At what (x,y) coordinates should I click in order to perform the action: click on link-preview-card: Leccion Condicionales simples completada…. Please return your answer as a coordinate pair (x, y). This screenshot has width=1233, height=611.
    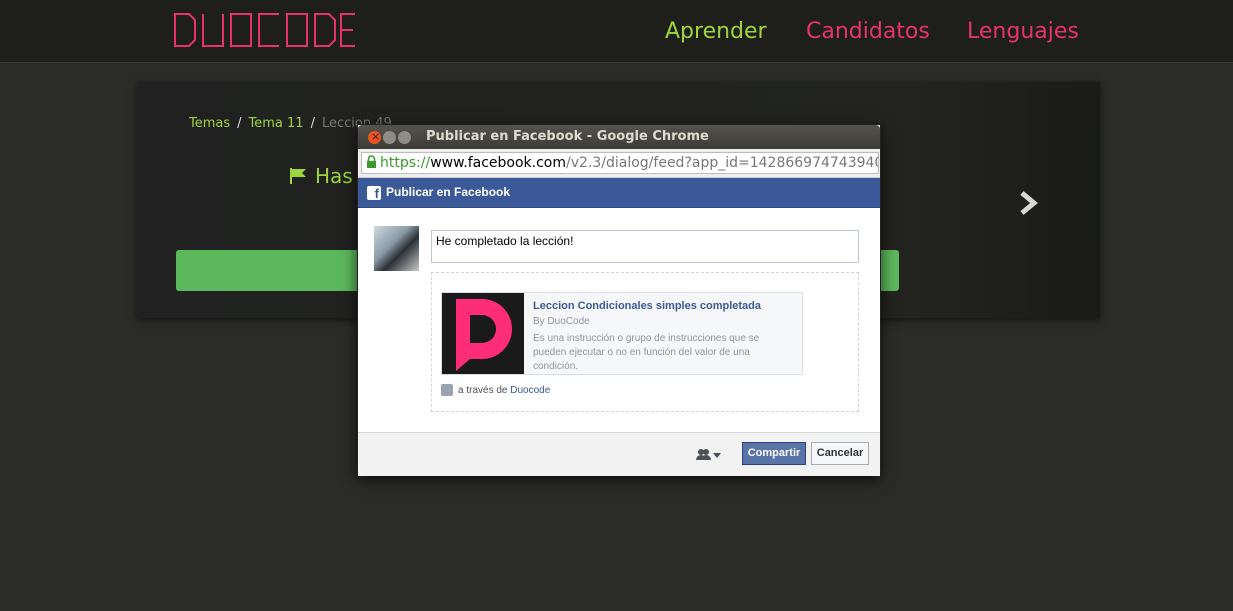
    Looking at the image, I should click on (622, 333).